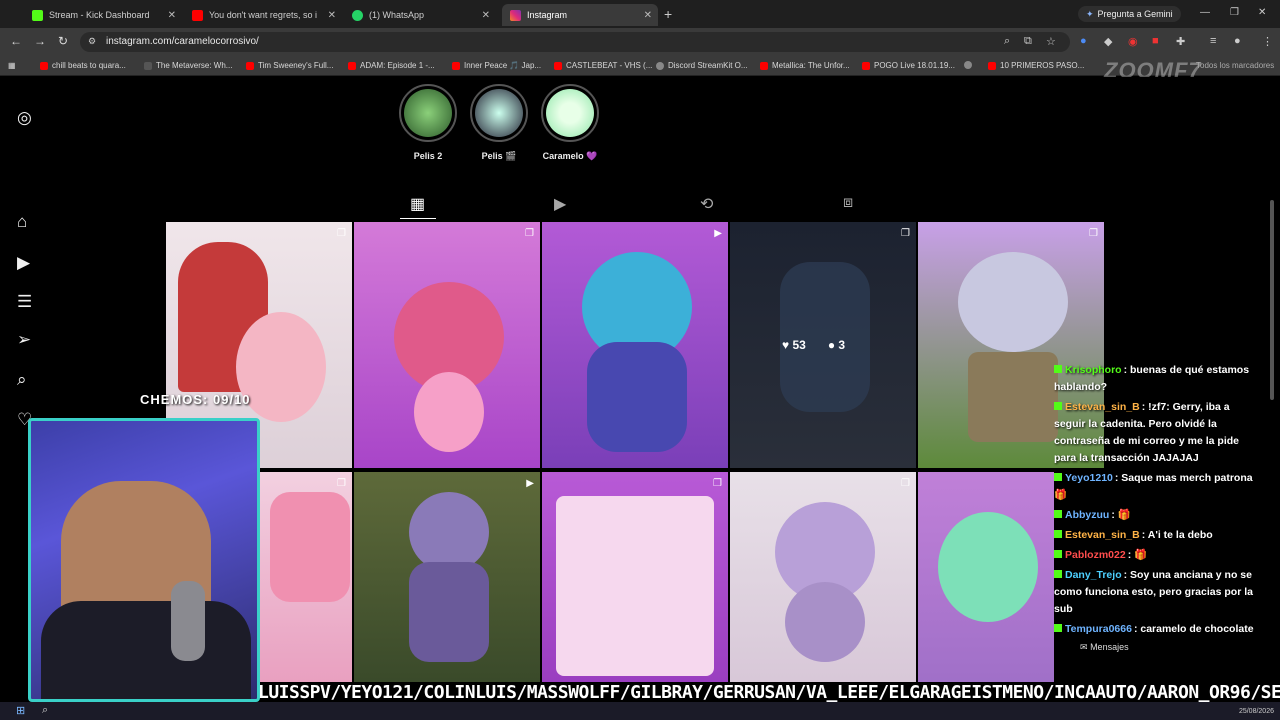 This screenshot has width=1280, height=720. What do you see at coordinates (1235, 65) in the screenshot?
I see `all-bookmarks: Todos los marcadores` at bounding box center [1235, 65].